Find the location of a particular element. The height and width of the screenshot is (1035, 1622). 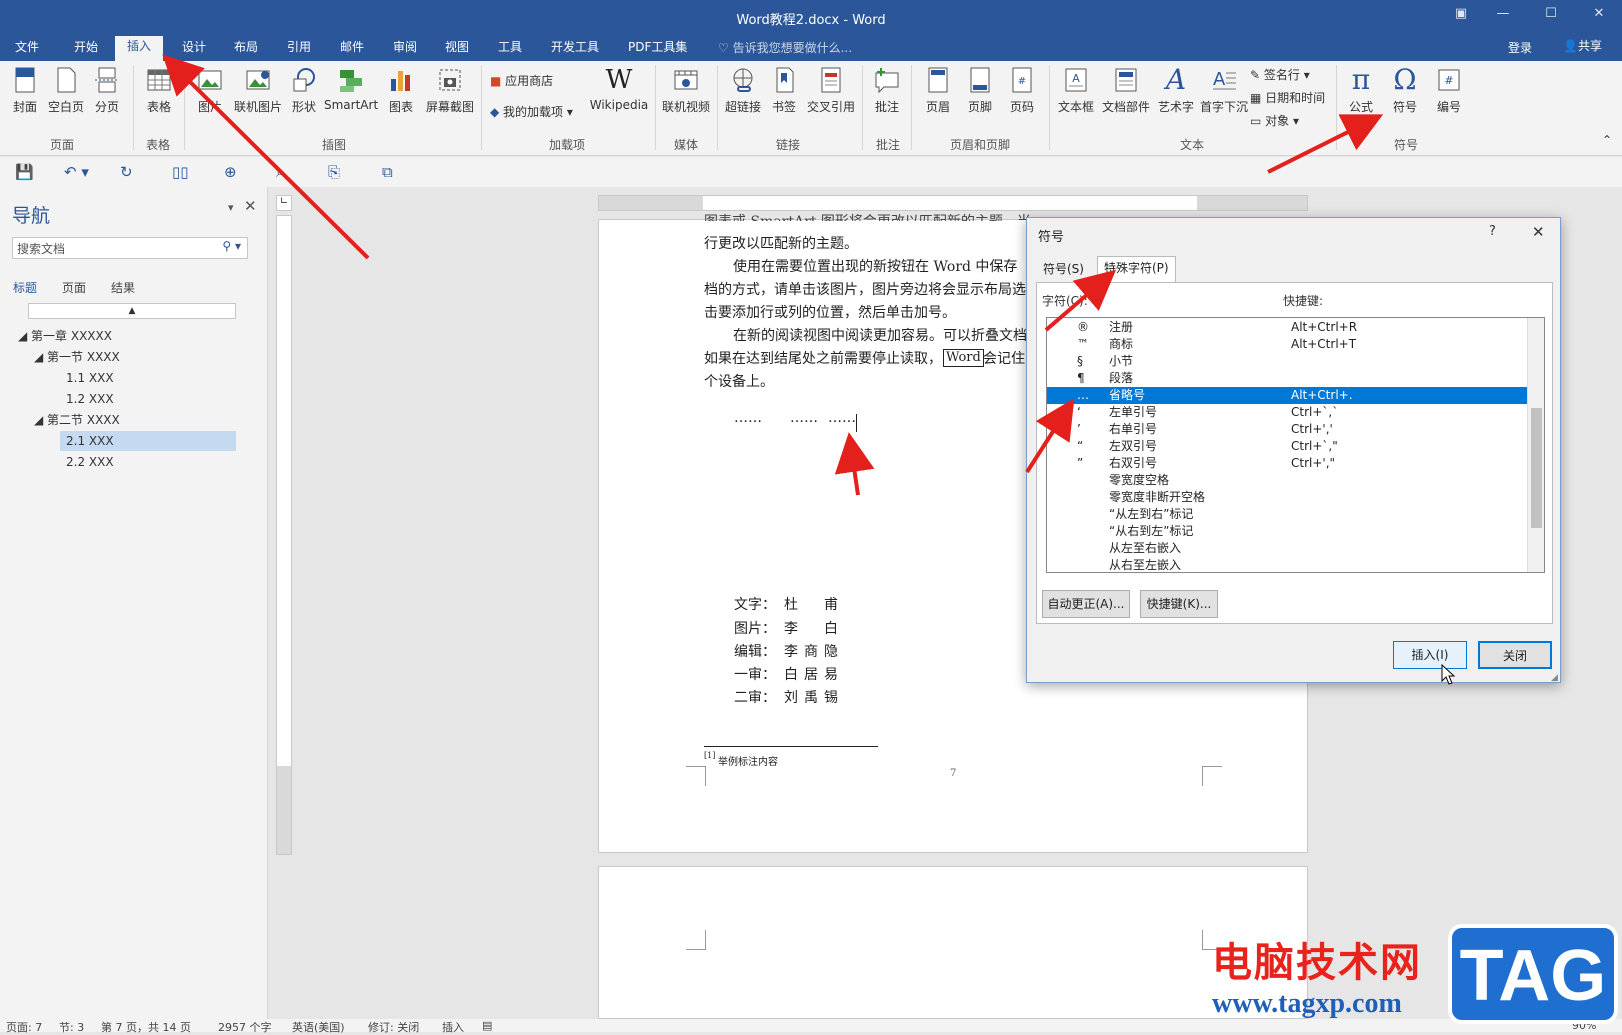

tab-tools: 工具 is located at coordinates (510, 49).